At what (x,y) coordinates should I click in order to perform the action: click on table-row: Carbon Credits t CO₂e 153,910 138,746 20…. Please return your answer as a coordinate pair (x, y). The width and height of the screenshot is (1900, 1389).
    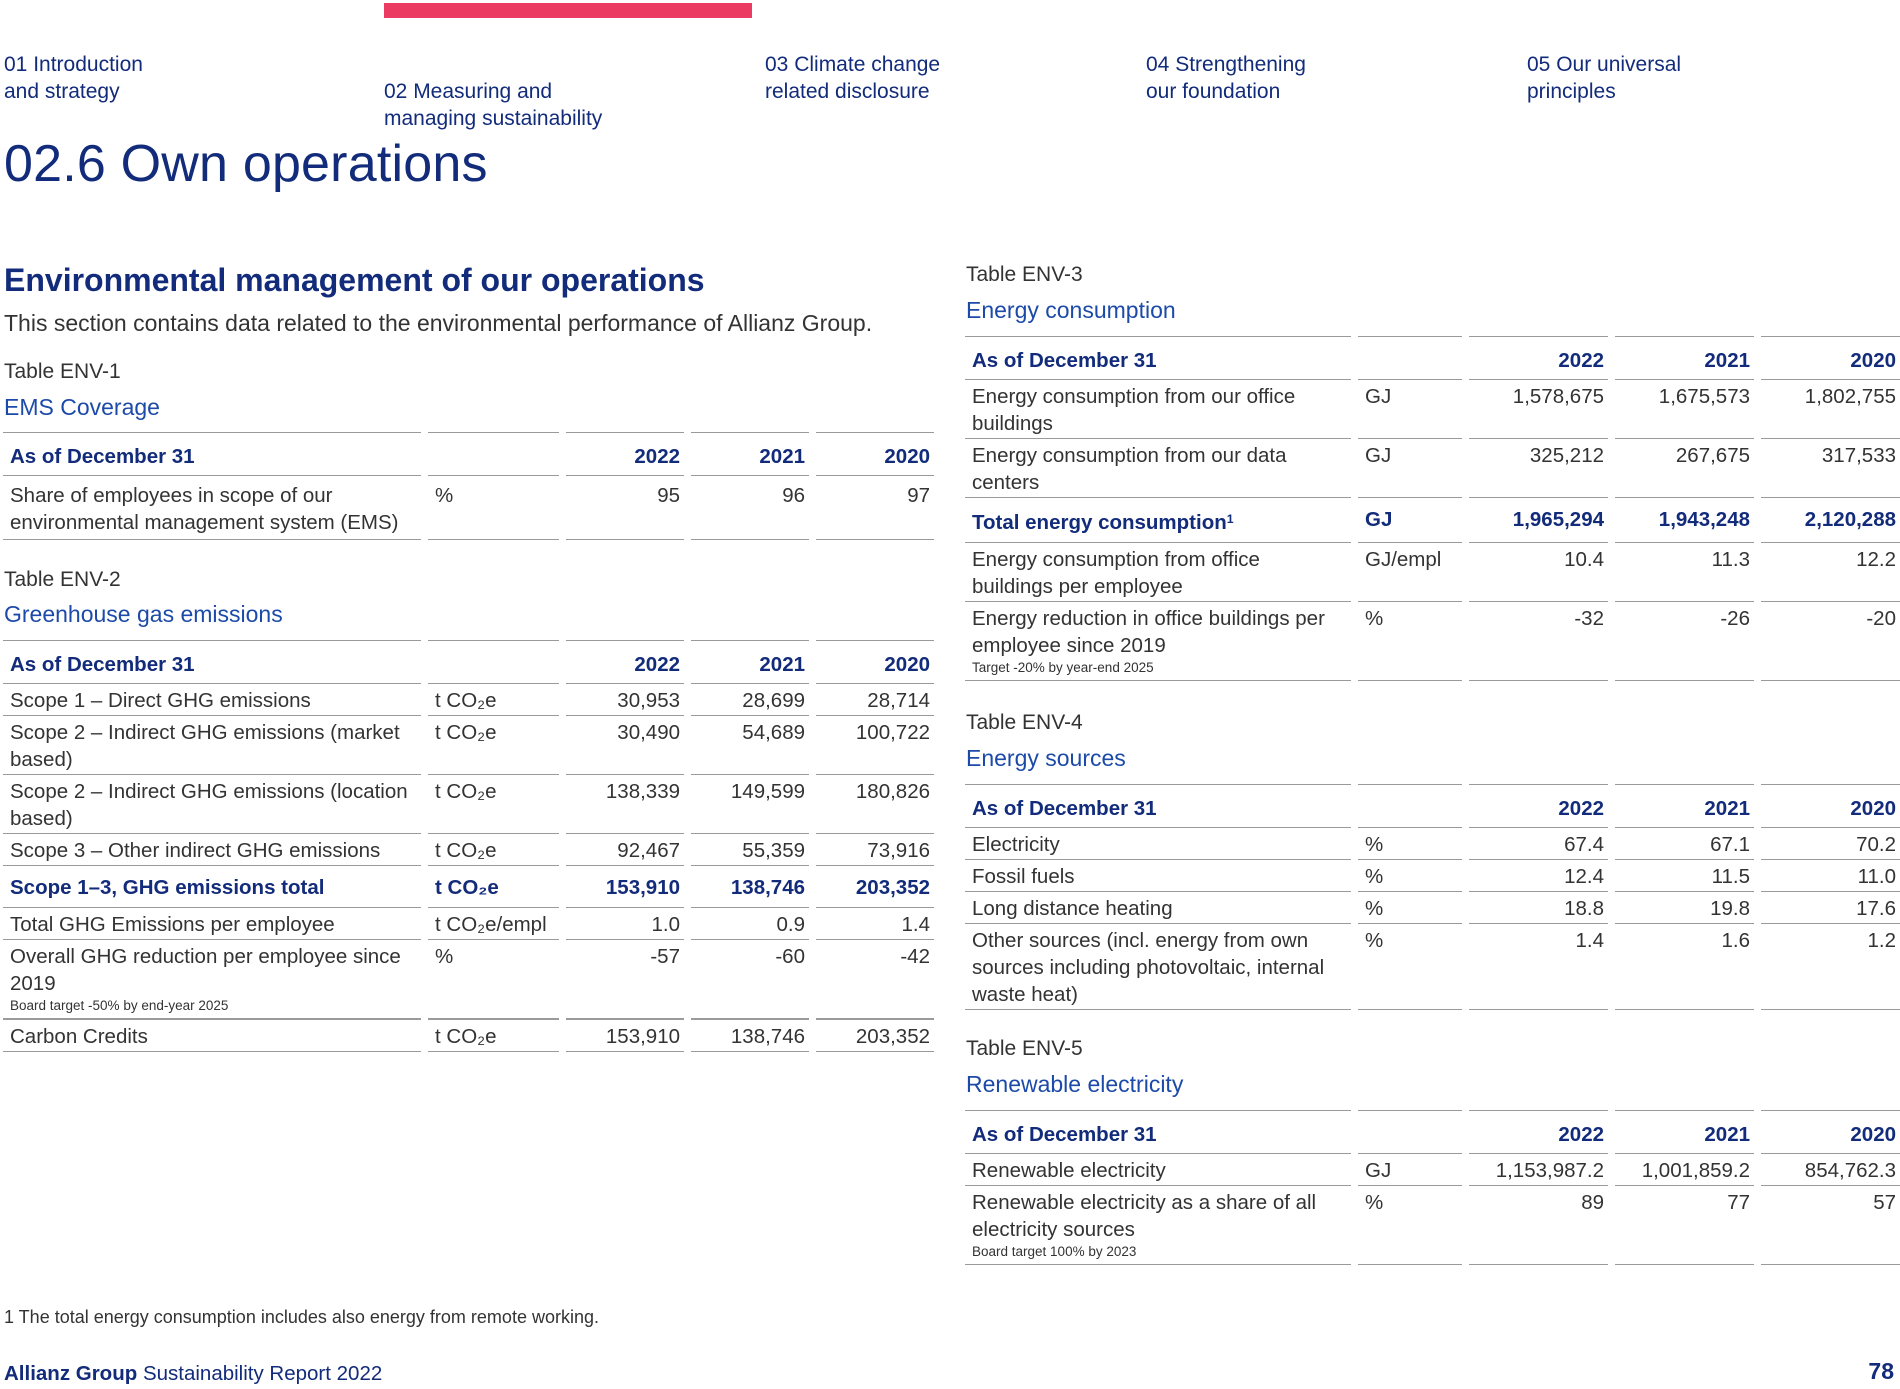
    Looking at the image, I should click on (468, 1035).